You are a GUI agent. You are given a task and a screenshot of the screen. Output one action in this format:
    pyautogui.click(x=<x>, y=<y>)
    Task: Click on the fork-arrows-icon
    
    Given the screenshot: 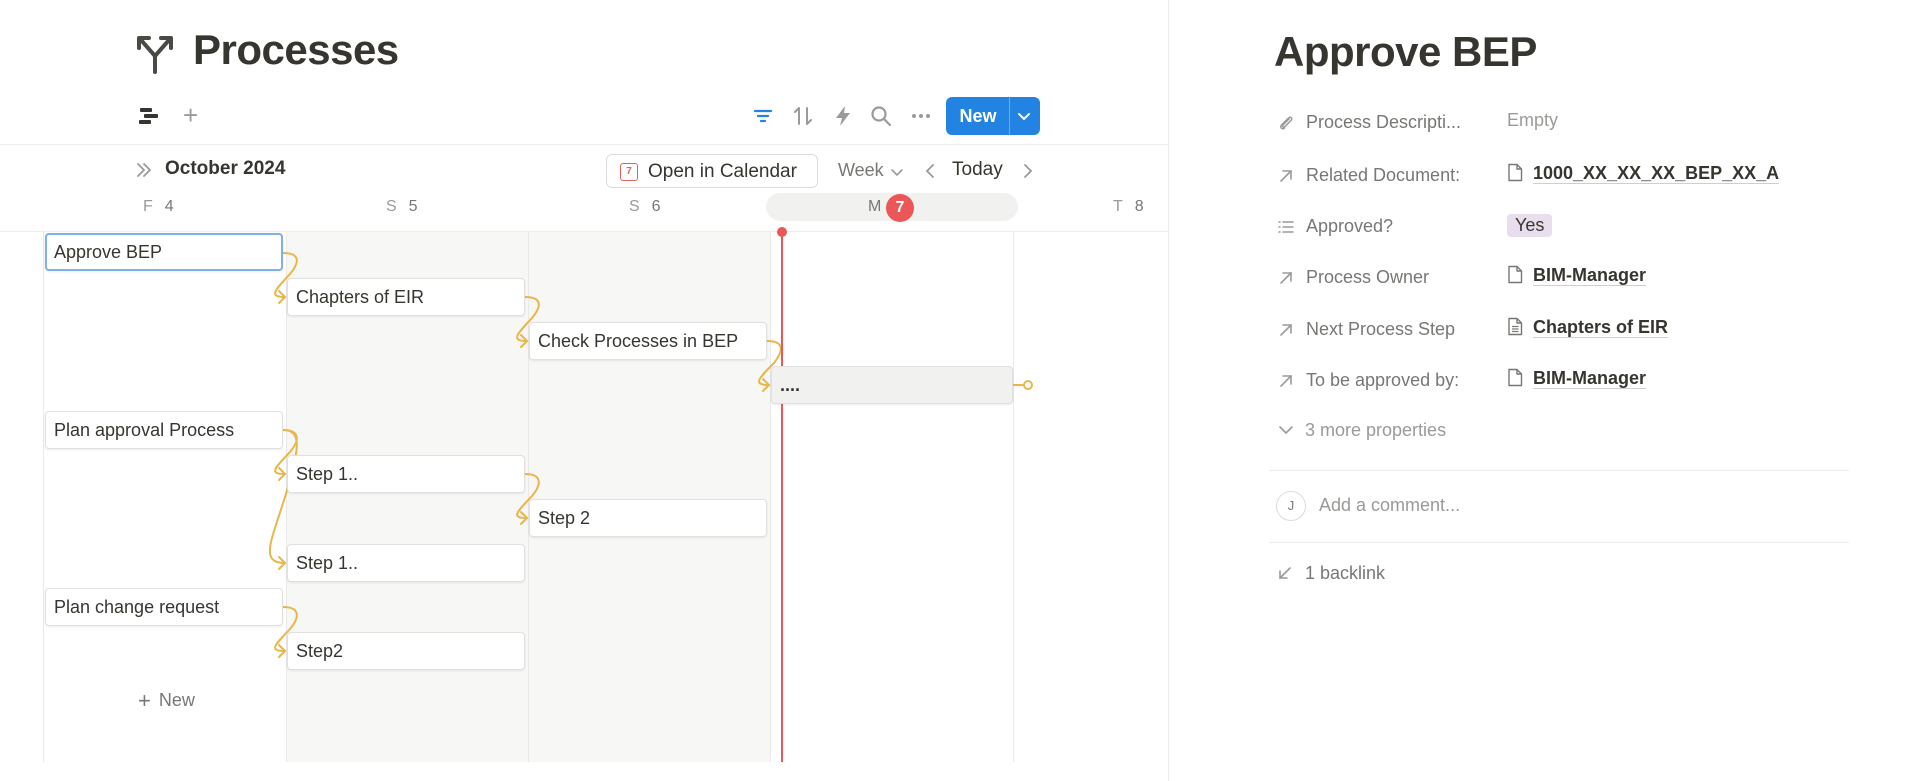 What is the action you would take?
    pyautogui.click(x=155, y=55)
    